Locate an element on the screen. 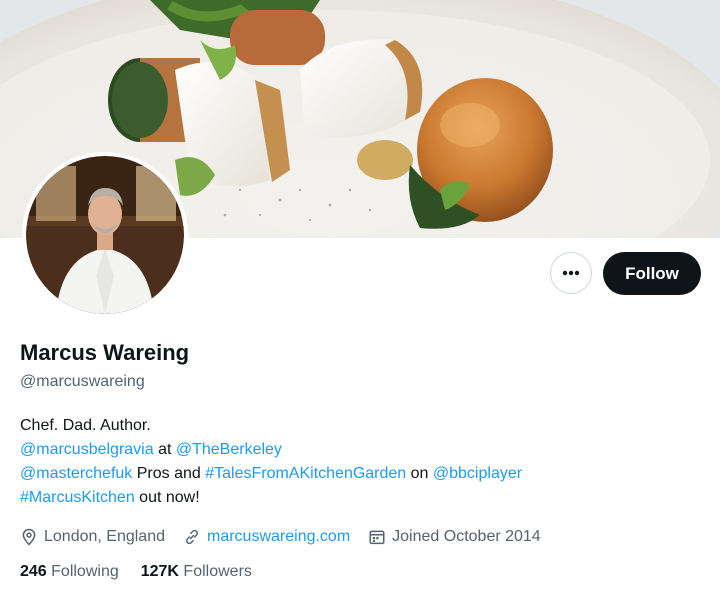 Image resolution: width=720 pixels, height=595 pixels. mention-link: @marcusbelgravia is located at coordinates (87, 449).